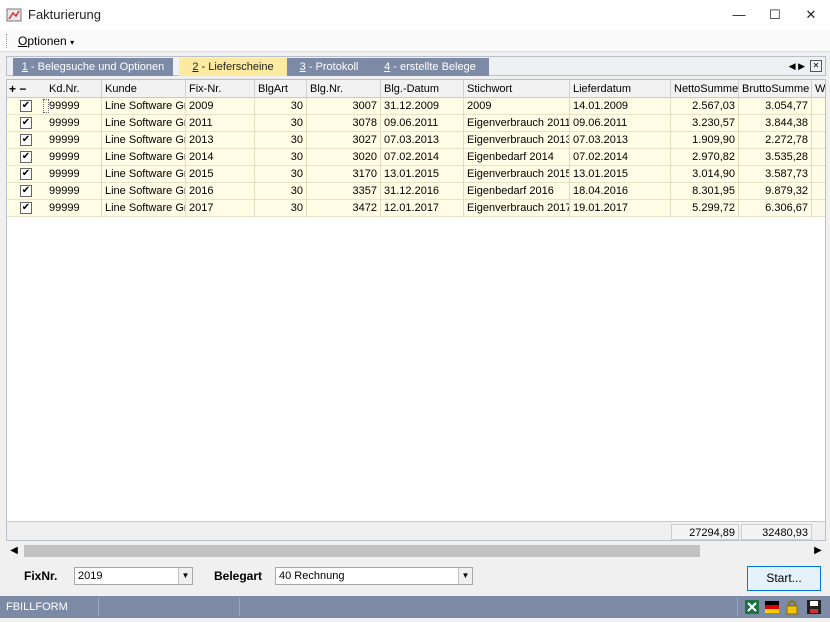 This screenshot has width=830, height=622. Describe the element at coordinates (416, 530) in the screenshot. I see `grid-footer: 27294,89 32480,93` at that location.